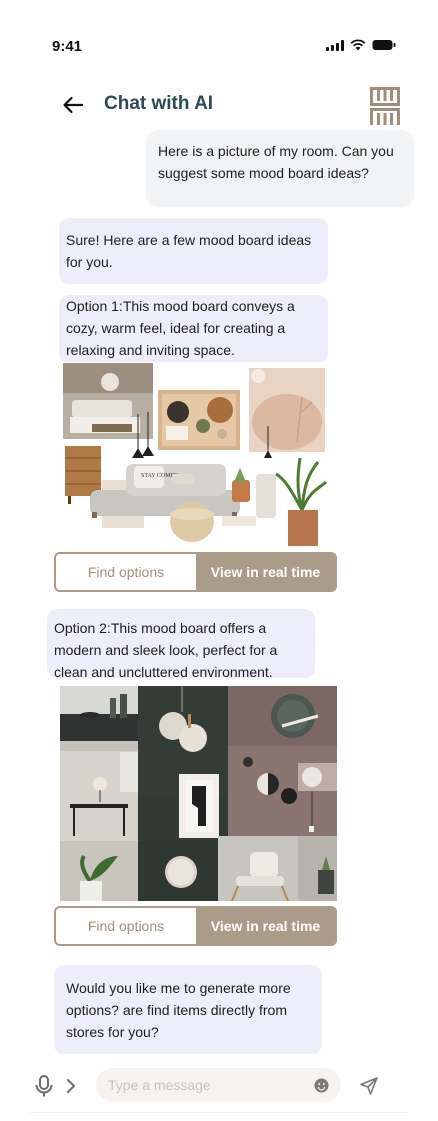 This screenshot has width=438, height=1121. Describe the element at coordinates (282, 793) in the screenshot. I see `wall-decor-photo` at that location.